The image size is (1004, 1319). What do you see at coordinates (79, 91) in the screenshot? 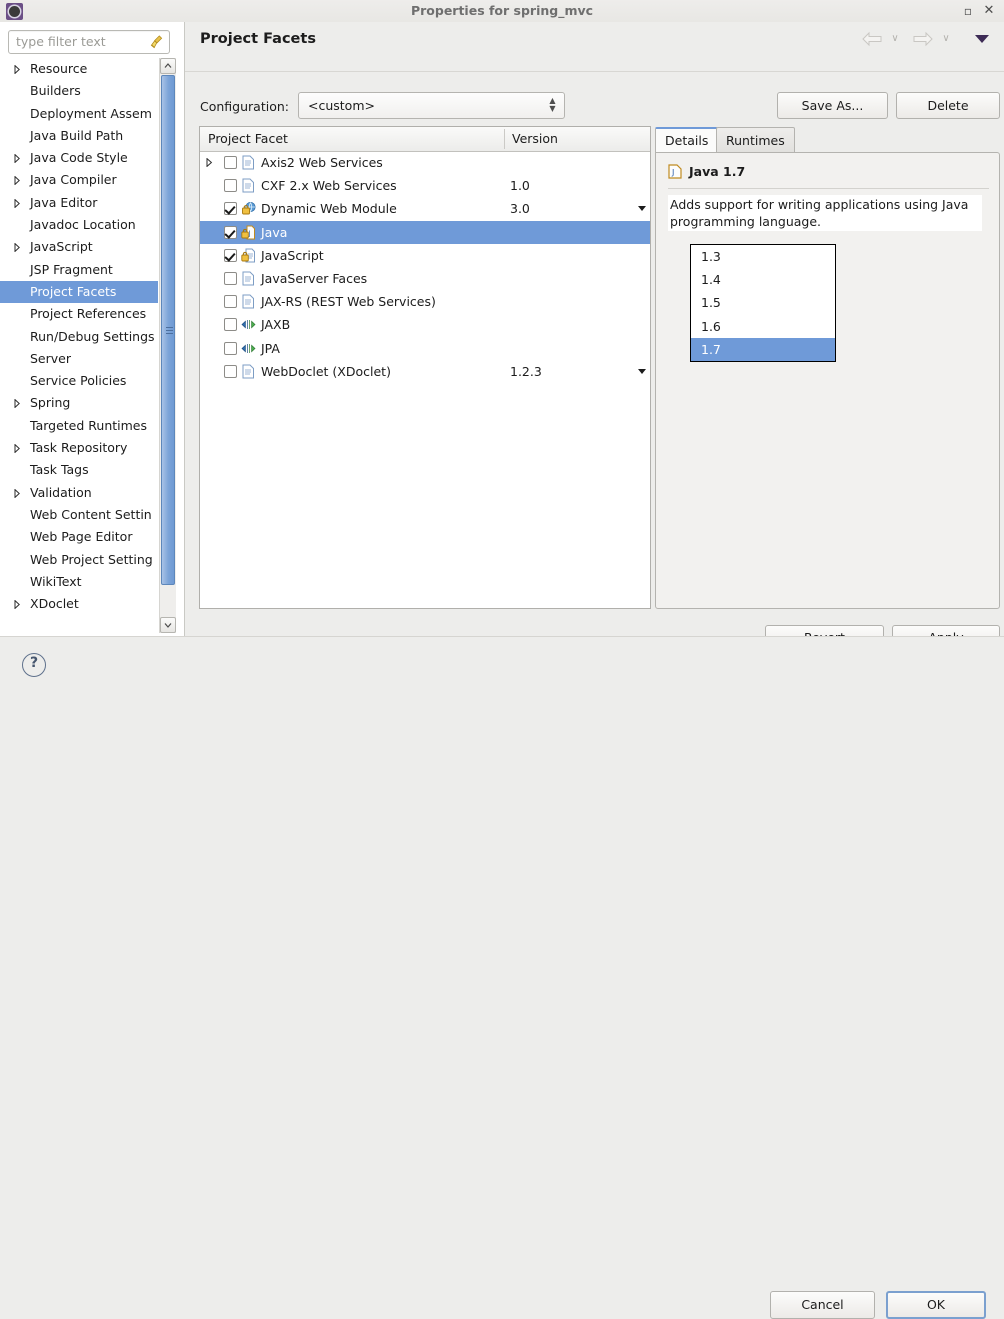
I see `sidebar-item-builders: Builders` at bounding box center [79, 91].